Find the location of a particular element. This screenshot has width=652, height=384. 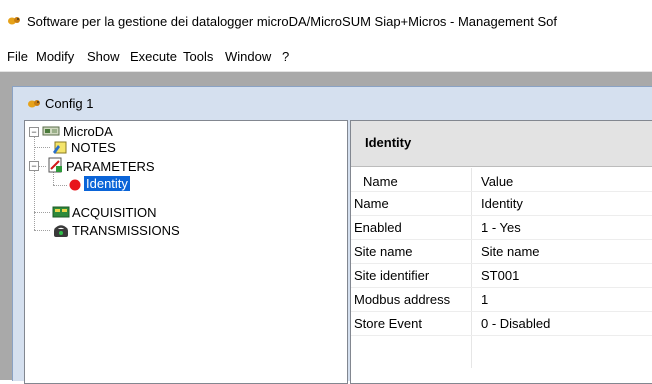

tree-node-root: MicroDA is located at coordinates (88, 131).